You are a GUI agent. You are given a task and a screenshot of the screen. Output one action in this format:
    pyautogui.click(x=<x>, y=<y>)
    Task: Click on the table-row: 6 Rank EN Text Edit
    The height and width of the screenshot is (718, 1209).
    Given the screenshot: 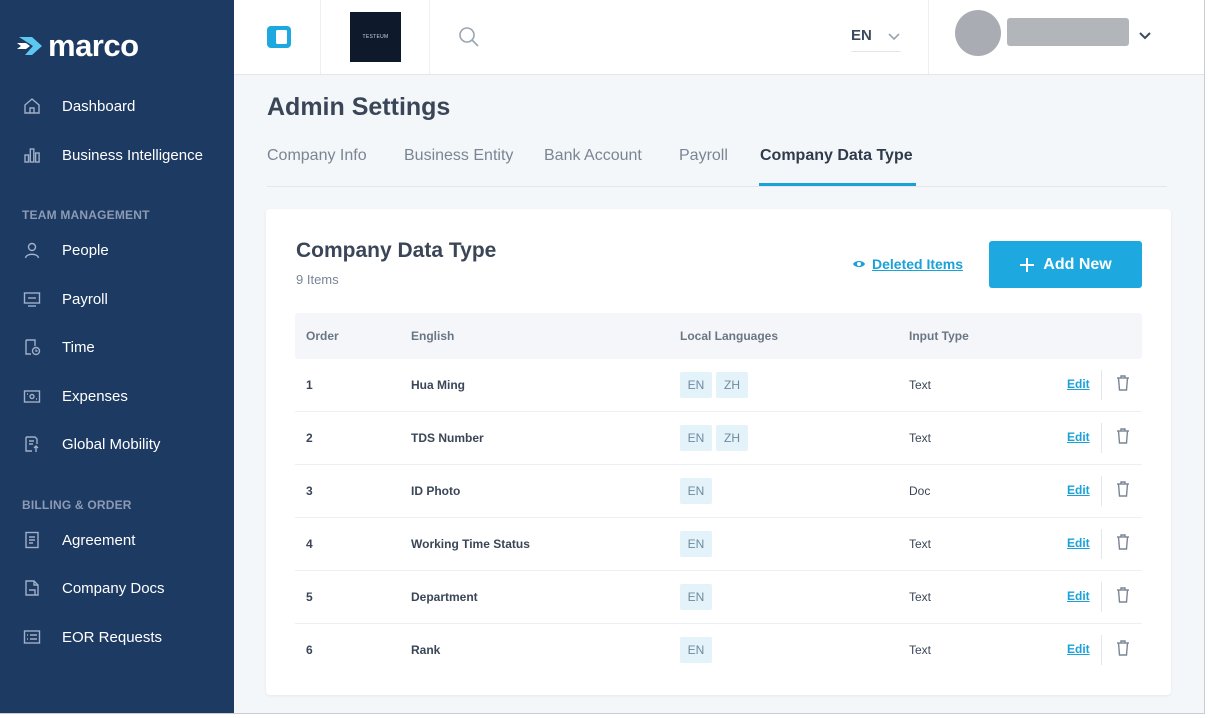 What is the action you would take?
    pyautogui.click(x=718, y=650)
    